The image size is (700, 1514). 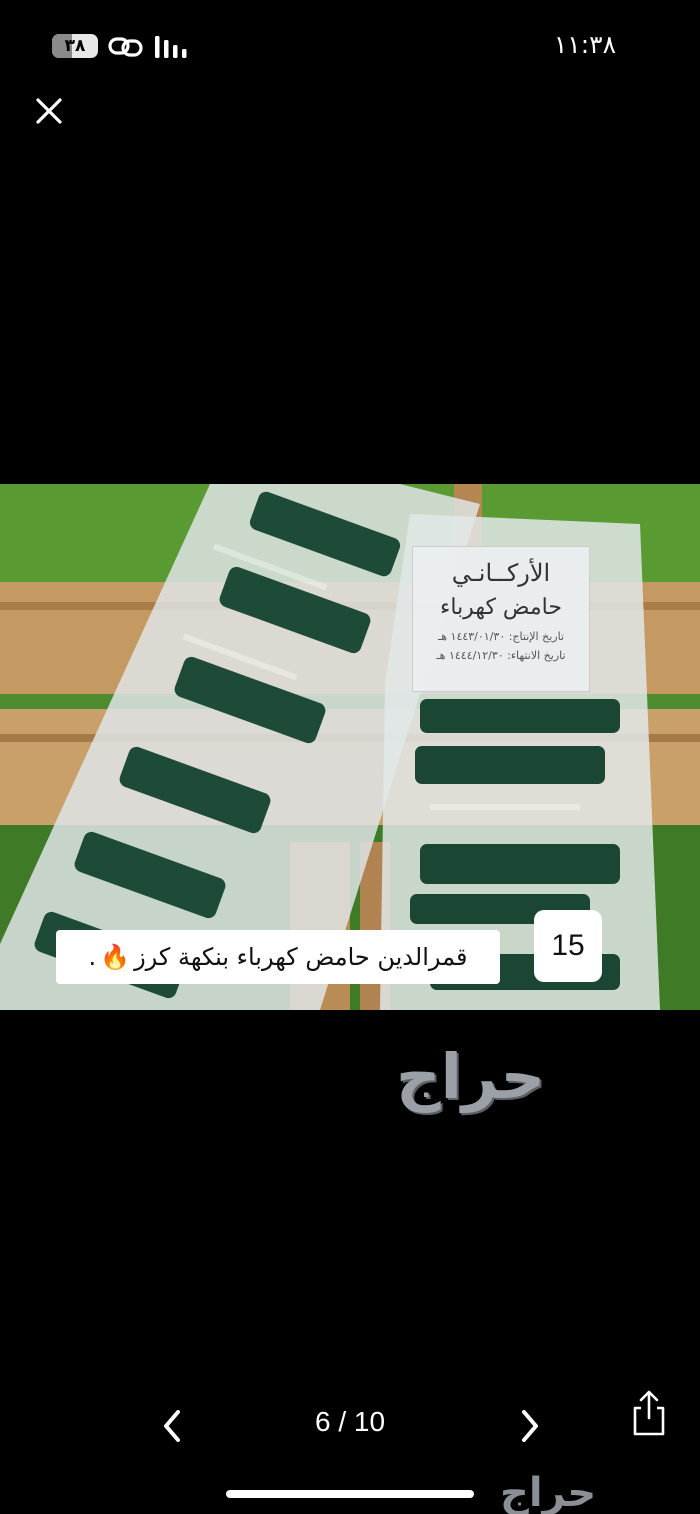 What do you see at coordinates (350, 46) in the screenshot?
I see `status-bar: ٣٨ ١١:٣٨` at bounding box center [350, 46].